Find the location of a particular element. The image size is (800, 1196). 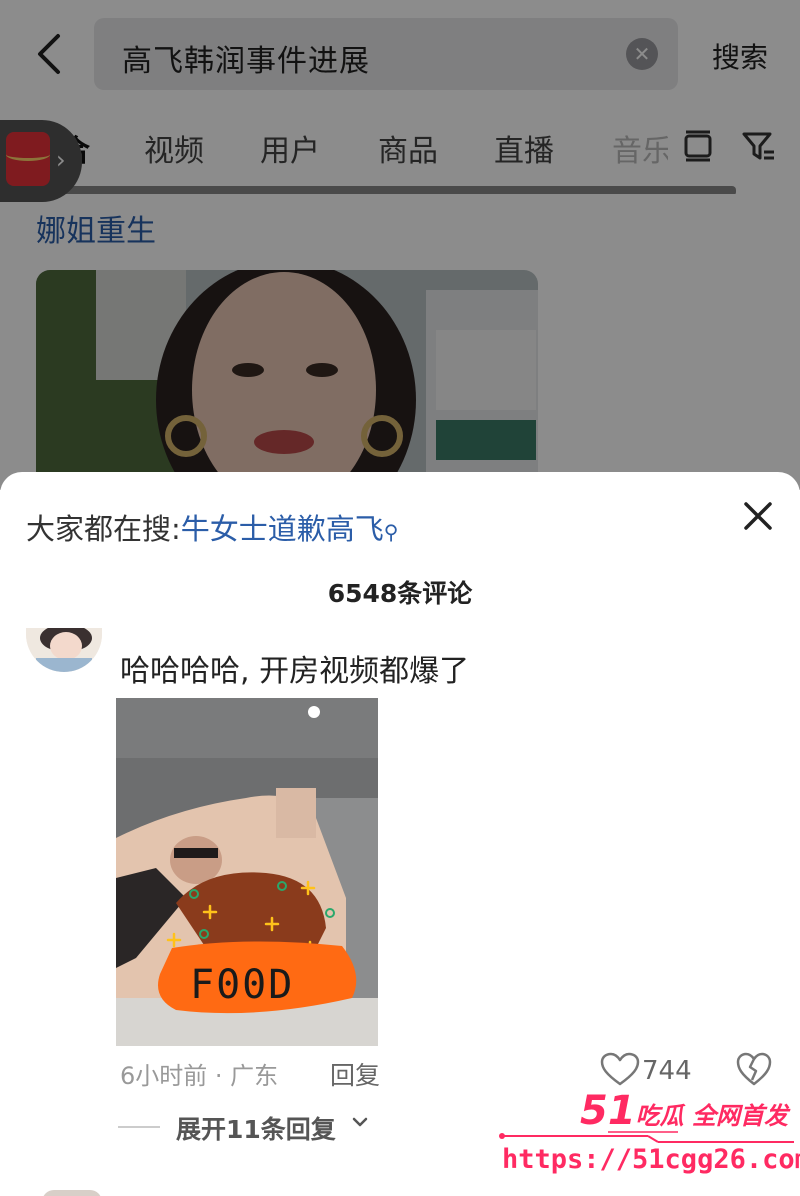

comment-image: F00D is located at coordinates (247, 872).